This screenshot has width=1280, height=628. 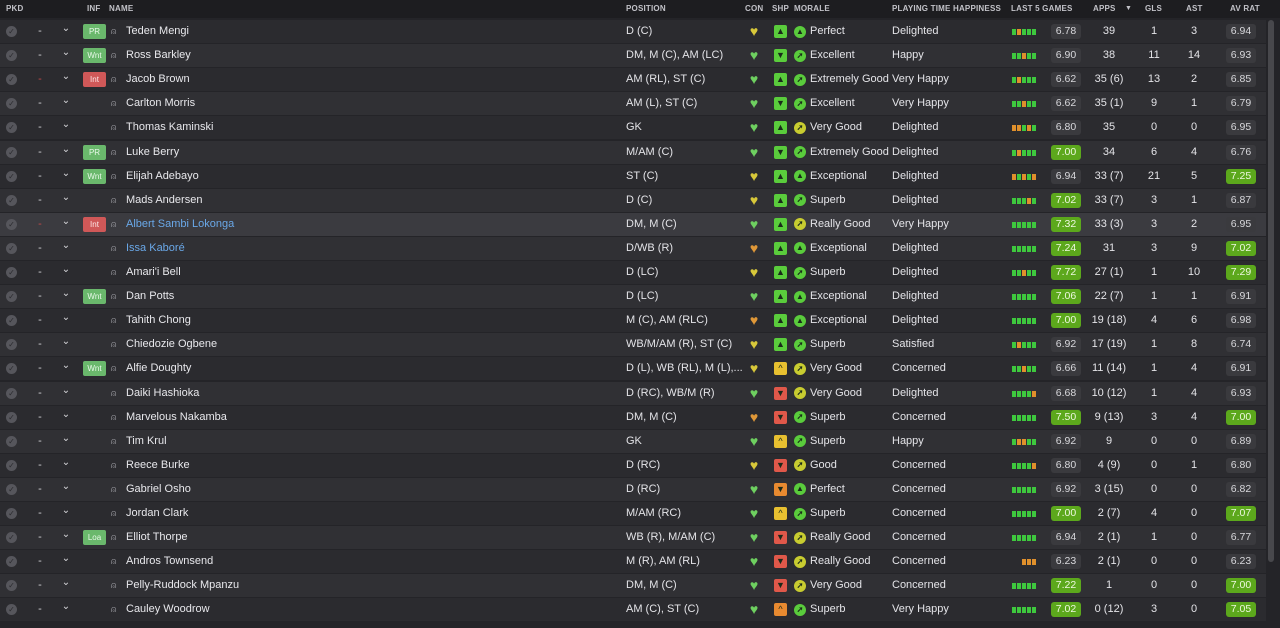 I want to click on player-name: Issa Kaboré, so click(x=155, y=248).